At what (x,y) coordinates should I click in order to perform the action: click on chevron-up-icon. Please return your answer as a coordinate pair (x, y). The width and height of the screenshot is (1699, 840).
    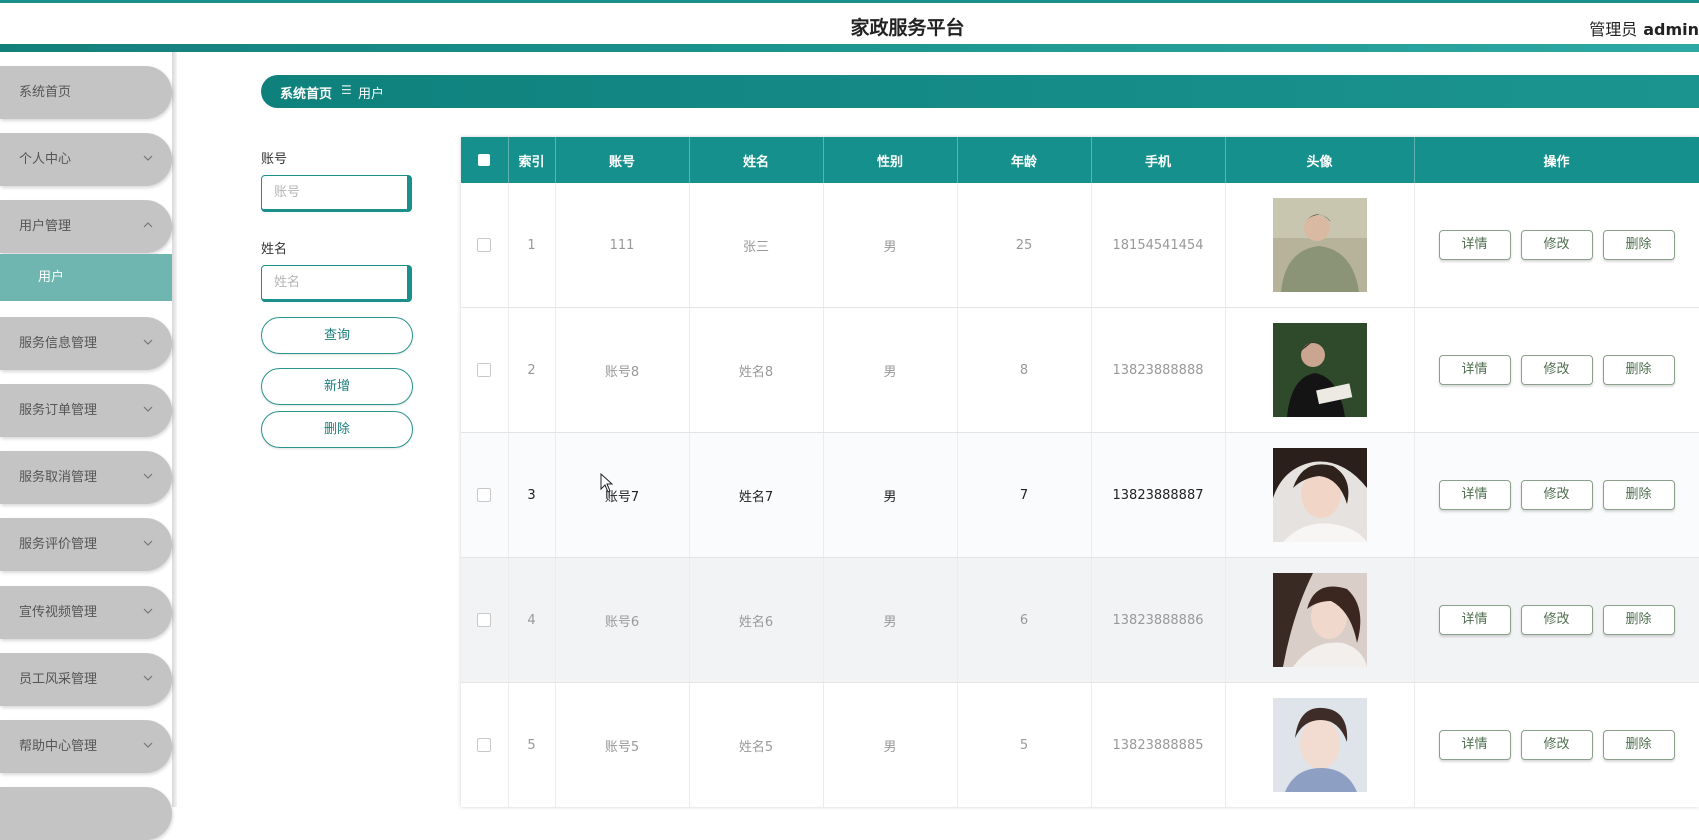
    Looking at the image, I should click on (148, 225).